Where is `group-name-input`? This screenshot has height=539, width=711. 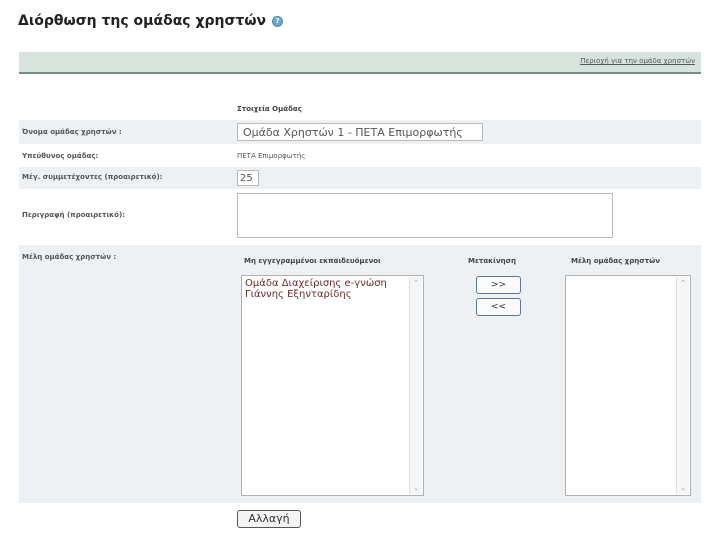
group-name-input is located at coordinates (360, 132).